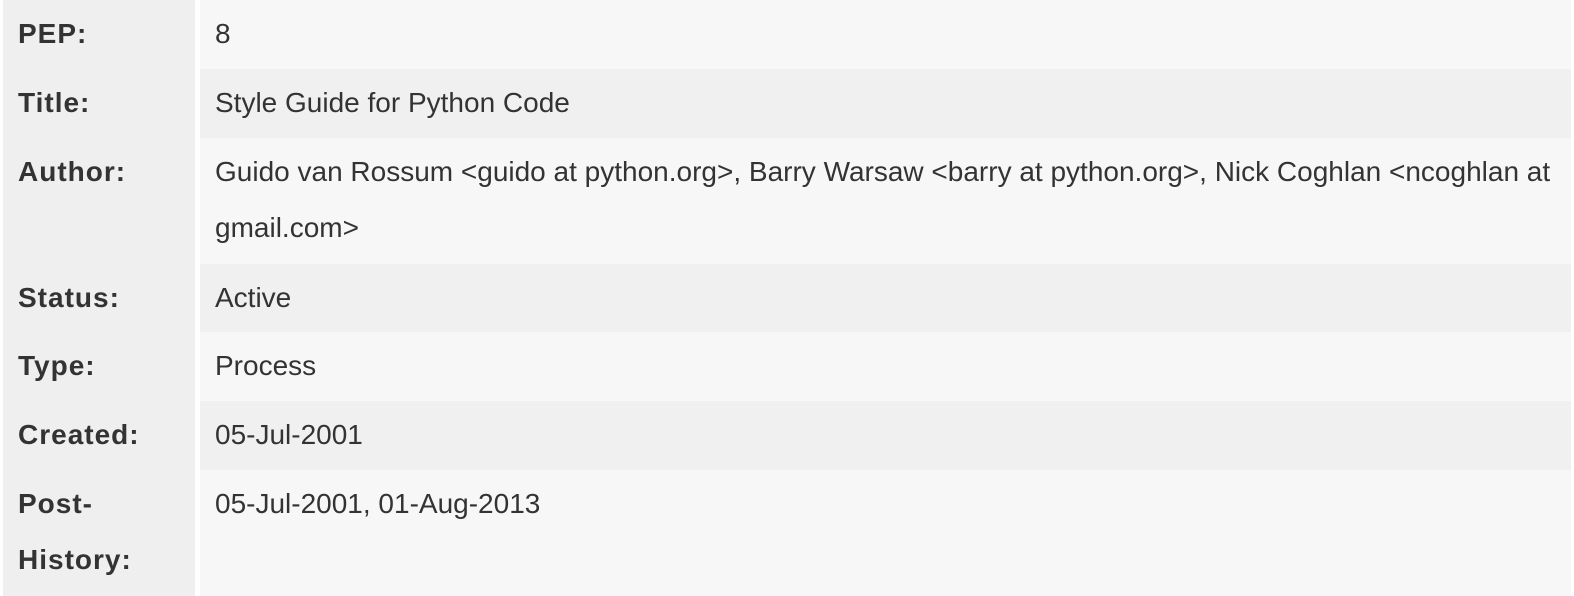 The image size is (1574, 596). Describe the element at coordinates (101, 533) in the screenshot. I see `field-label-post-history: Post-History:` at that location.